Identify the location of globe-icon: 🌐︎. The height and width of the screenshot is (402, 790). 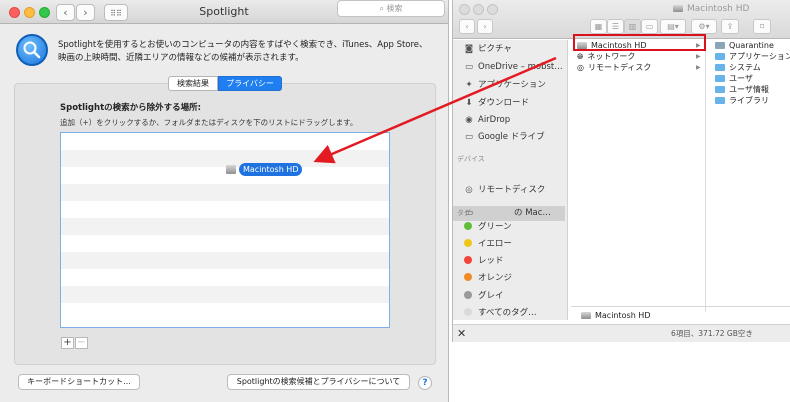
(580, 56).